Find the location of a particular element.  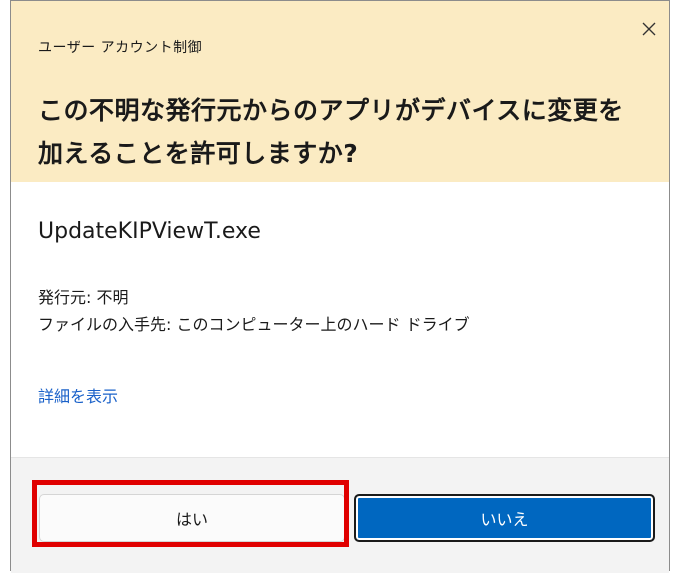

dialog-caption: ユーザー アカウント制御 is located at coordinates (120, 48).